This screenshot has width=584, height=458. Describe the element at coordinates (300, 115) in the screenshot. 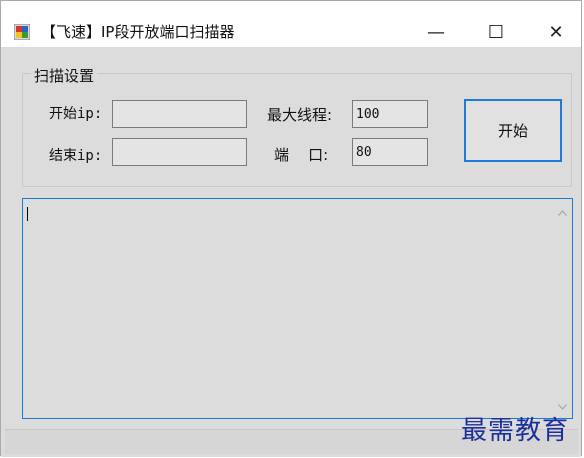

I see `max-threads-label: 最大线程:` at that location.